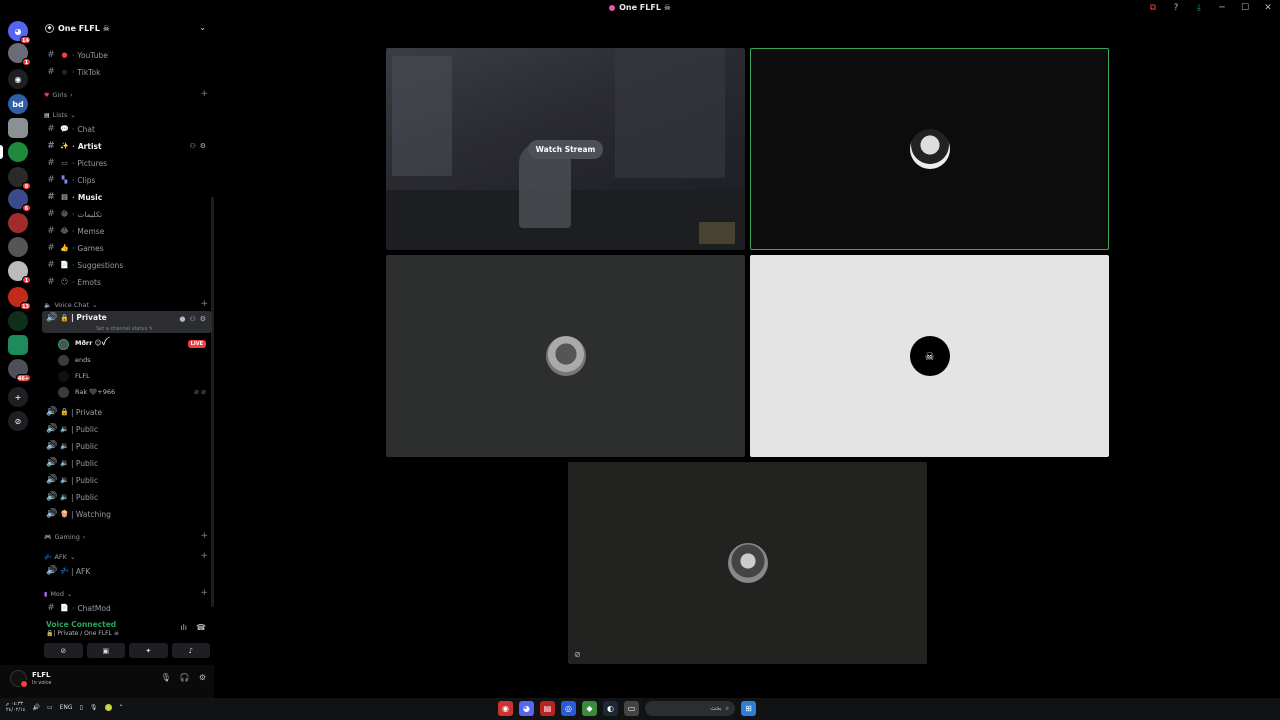 The height and width of the screenshot is (720, 1280). What do you see at coordinates (35, 707) in the screenshot?
I see `volume-icon: 🔊` at bounding box center [35, 707].